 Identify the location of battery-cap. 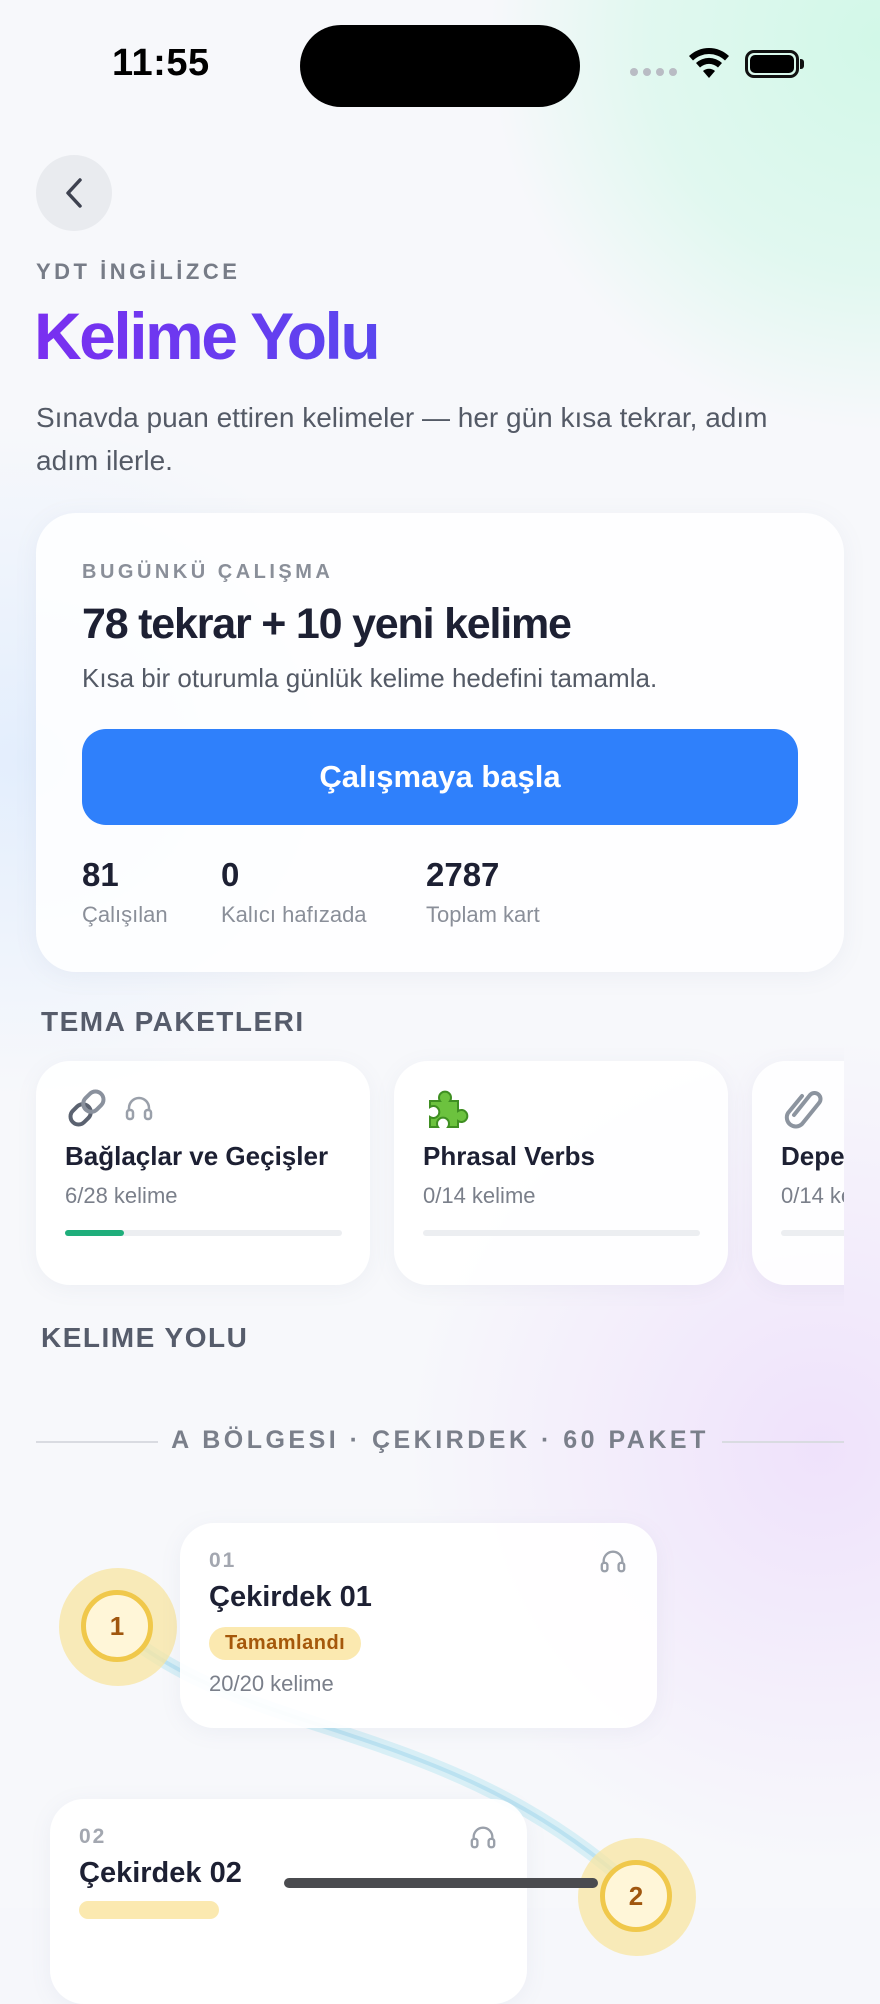
(802, 64).